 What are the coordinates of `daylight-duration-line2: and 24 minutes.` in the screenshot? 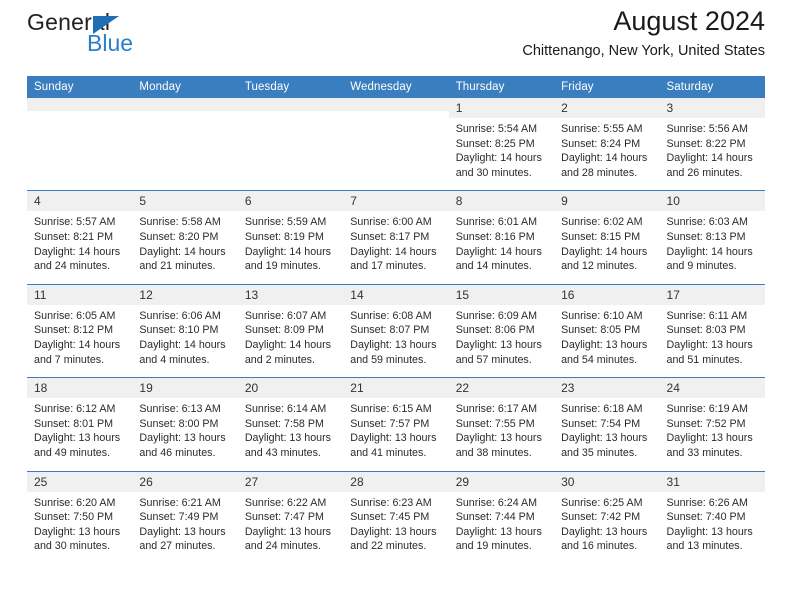 It's located at (72, 266).